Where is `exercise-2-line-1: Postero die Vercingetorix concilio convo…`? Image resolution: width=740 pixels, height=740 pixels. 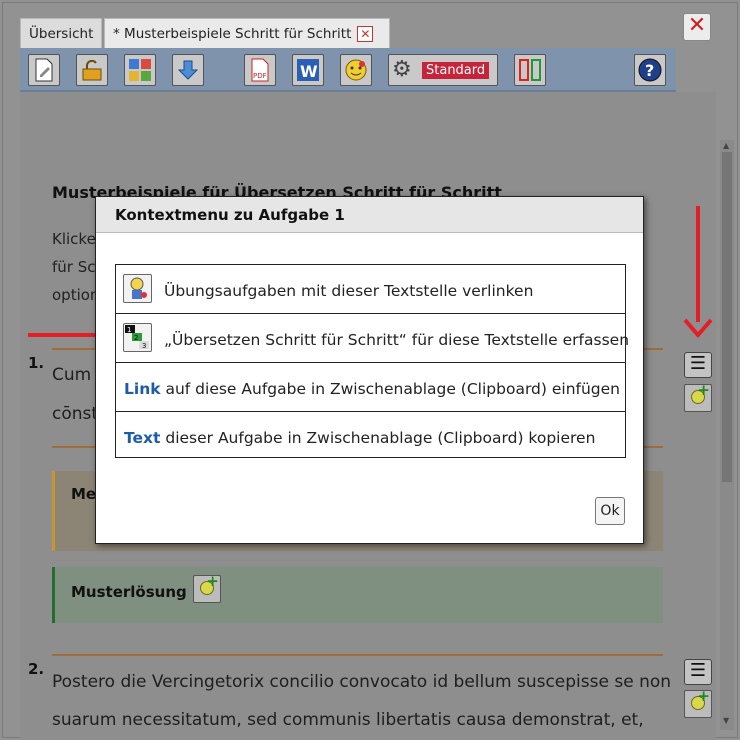 exercise-2-line-1: Postero die Vercingetorix concilio convo… is located at coordinates (362, 682).